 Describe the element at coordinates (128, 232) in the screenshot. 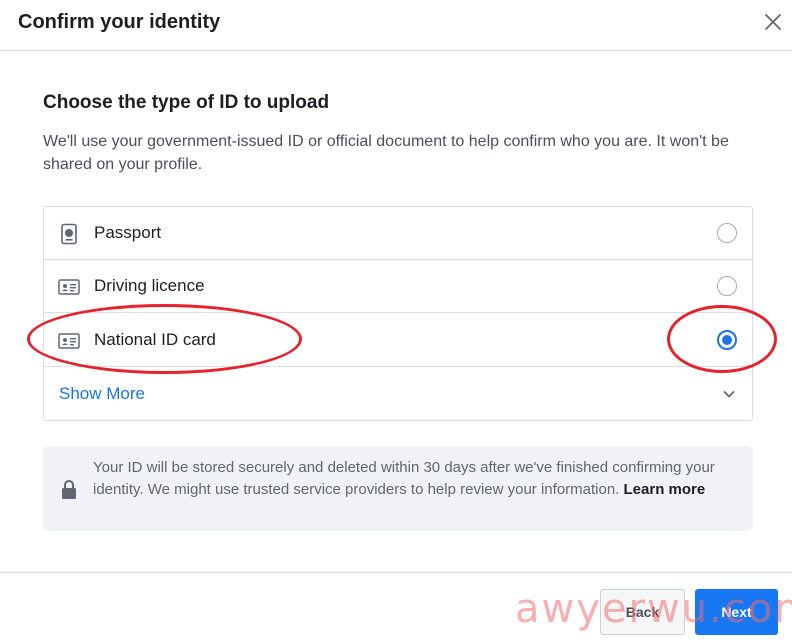

I see `option-label: Passport` at that location.